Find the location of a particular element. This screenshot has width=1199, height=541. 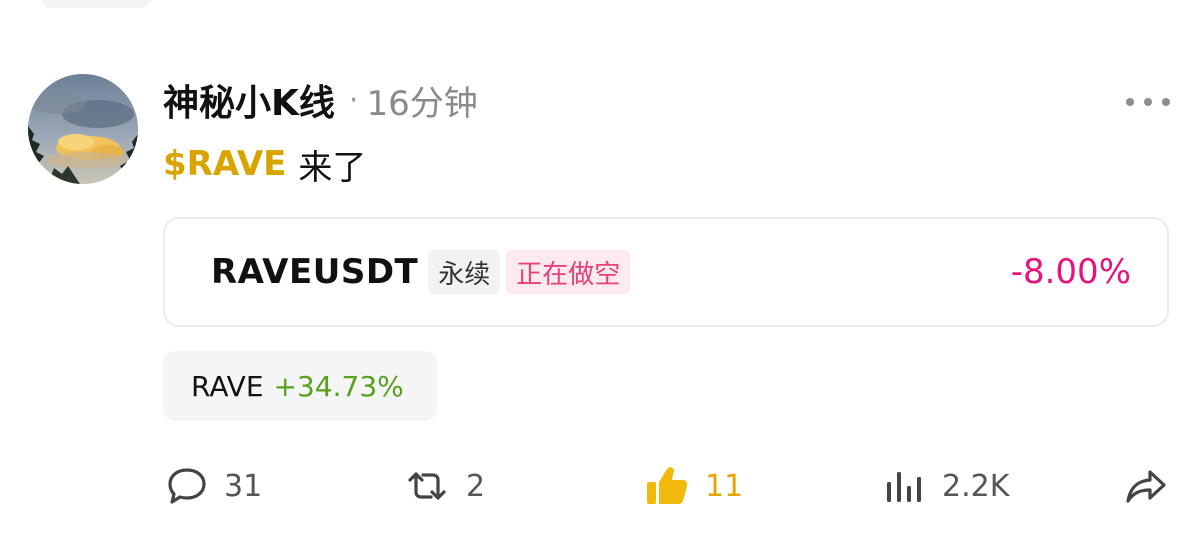

comment-button: 31 is located at coordinates (214, 486).